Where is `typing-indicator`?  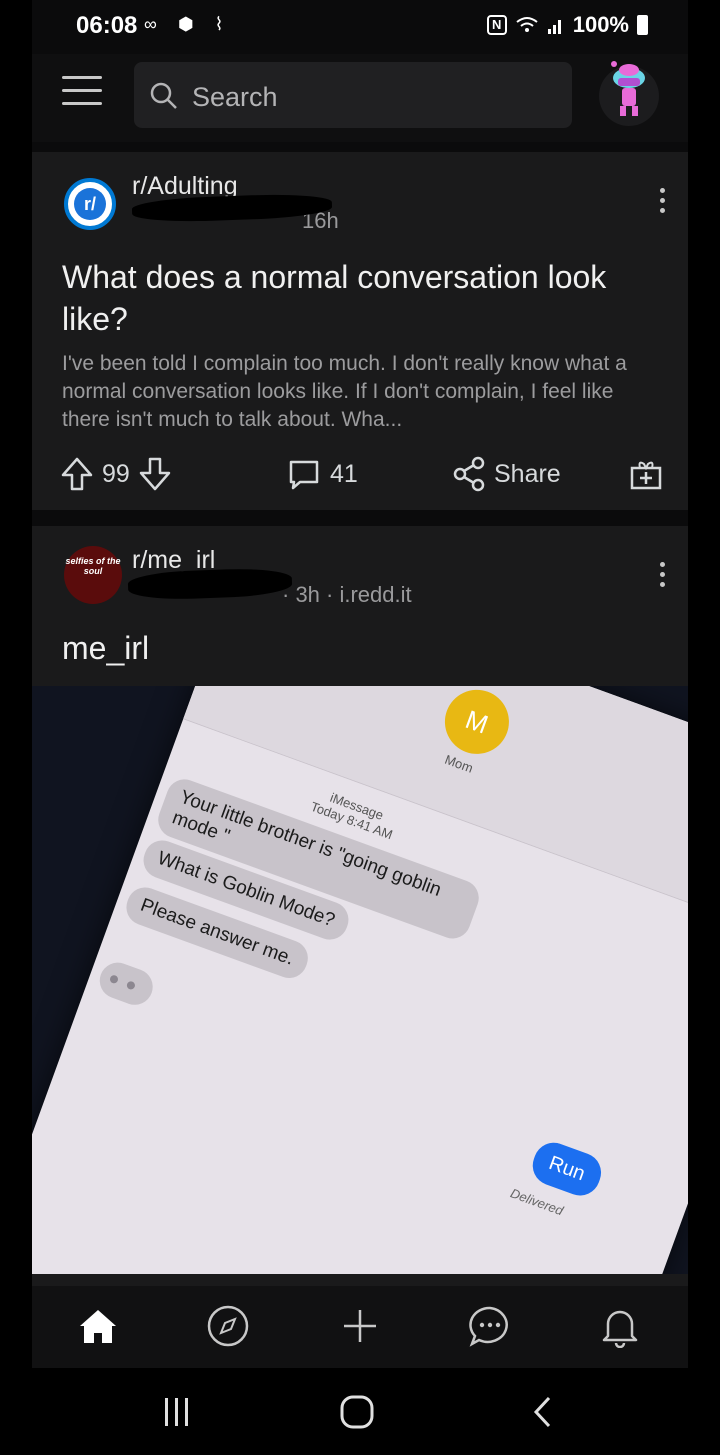 typing-indicator is located at coordinates (126, 983).